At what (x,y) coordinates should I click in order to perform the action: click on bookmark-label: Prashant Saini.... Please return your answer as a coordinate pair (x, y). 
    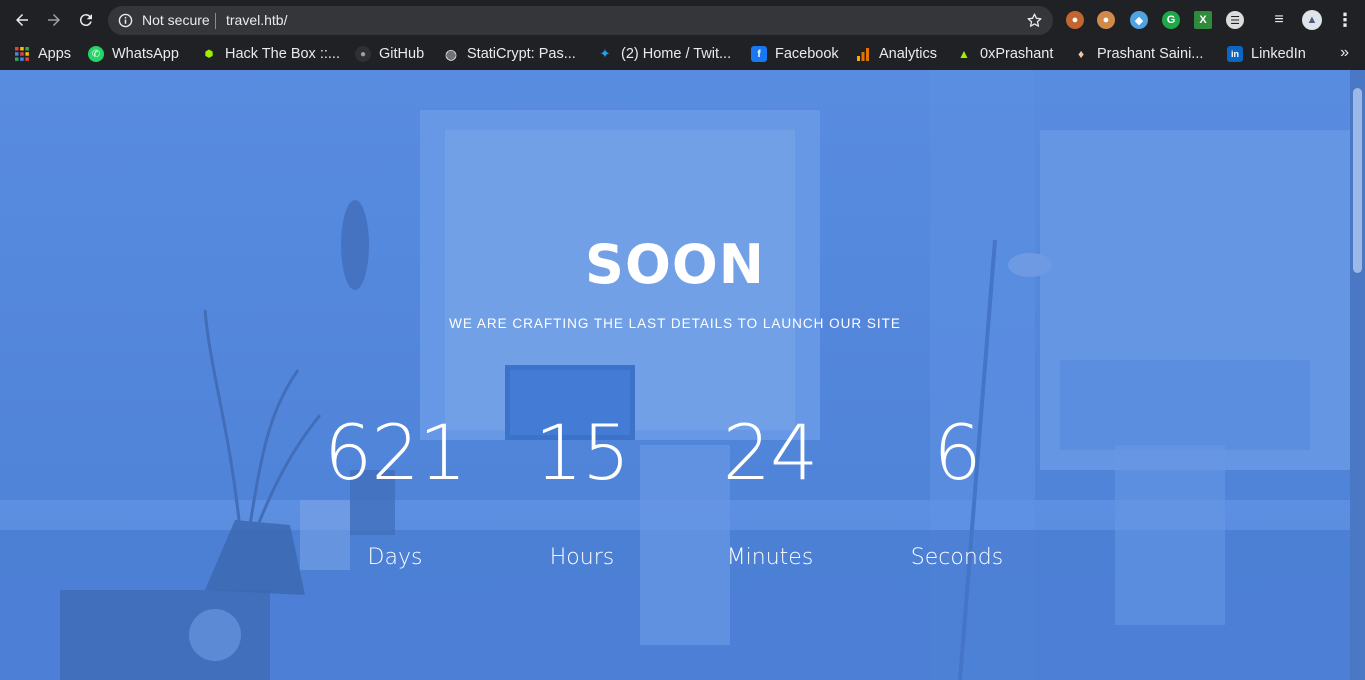
    Looking at the image, I should click on (1150, 54).